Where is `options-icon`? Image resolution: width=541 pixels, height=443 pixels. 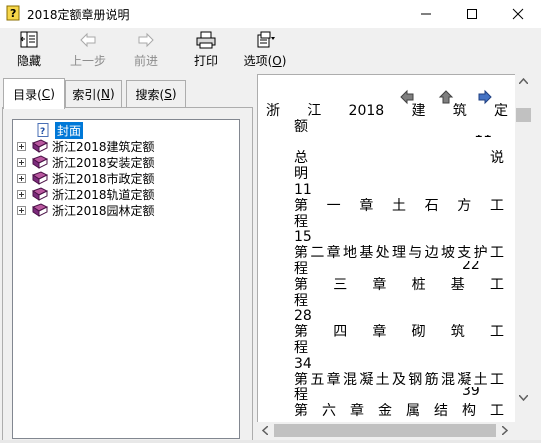
options-icon is located at coordinates (266, 39).